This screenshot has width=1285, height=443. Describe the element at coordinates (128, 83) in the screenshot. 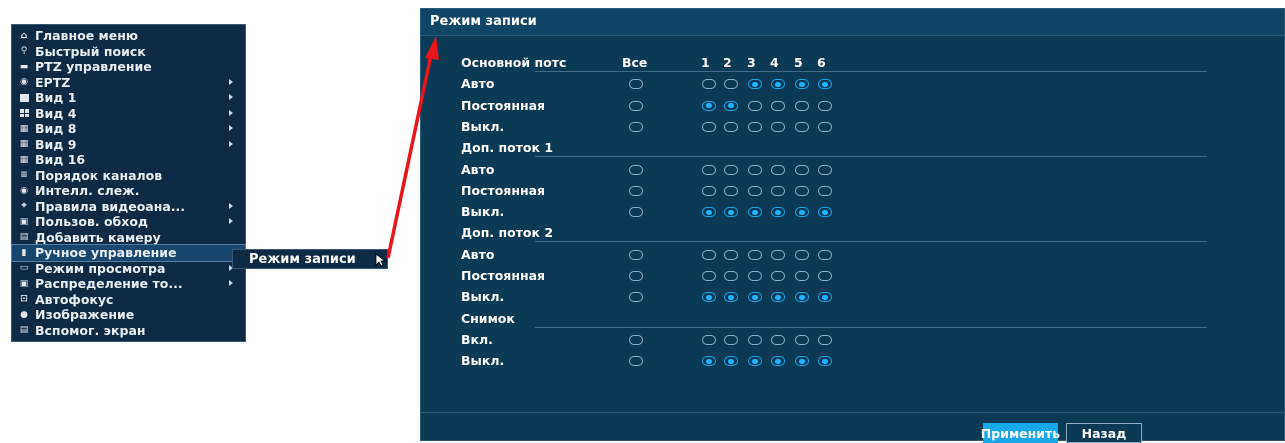

I see `menu-item: ◉ EPTZ` at that location.